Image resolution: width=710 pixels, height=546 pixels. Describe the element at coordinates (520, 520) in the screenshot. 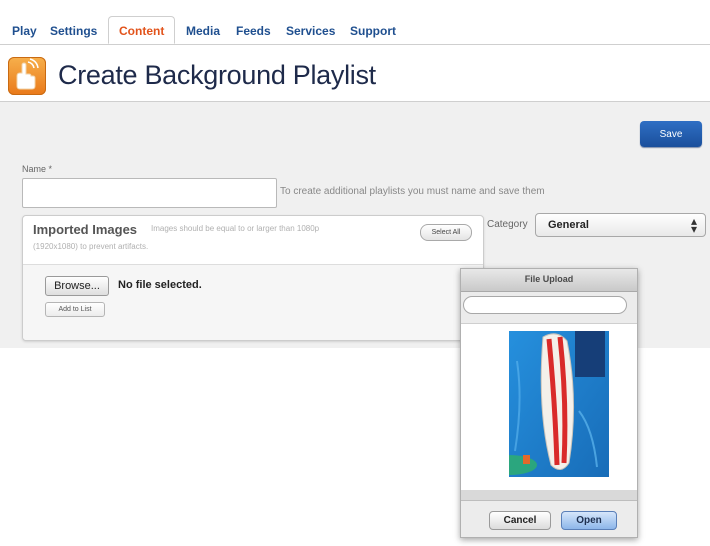

I see `cancel-button: Cancel` at that location.